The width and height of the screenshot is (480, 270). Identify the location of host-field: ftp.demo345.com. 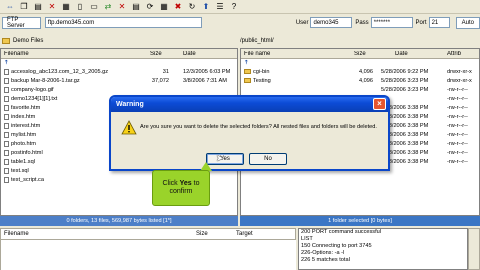
(123, 22).